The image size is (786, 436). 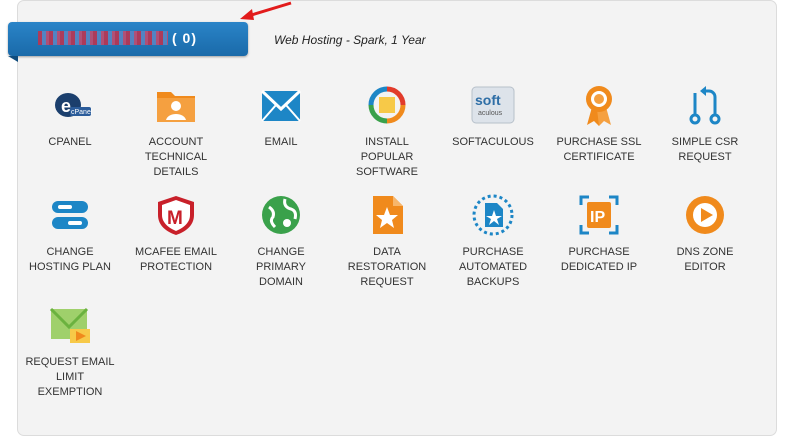 I want to click on tool-label: EMAIL, so click(x=281, y=142).